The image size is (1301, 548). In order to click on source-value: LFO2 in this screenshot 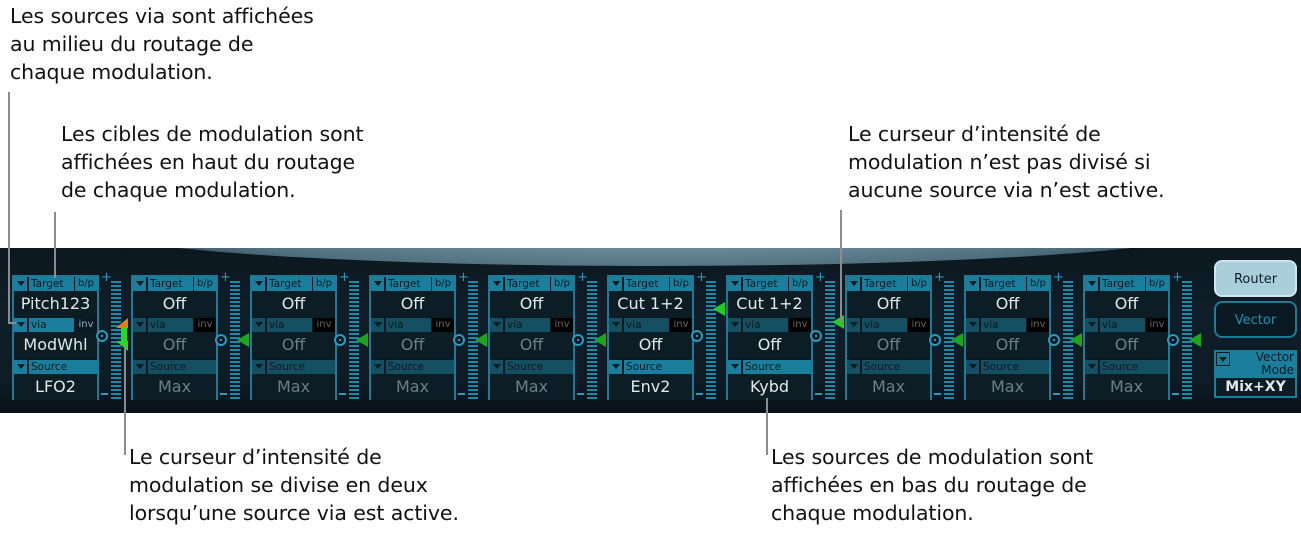, I will do `click(55, 387)`.